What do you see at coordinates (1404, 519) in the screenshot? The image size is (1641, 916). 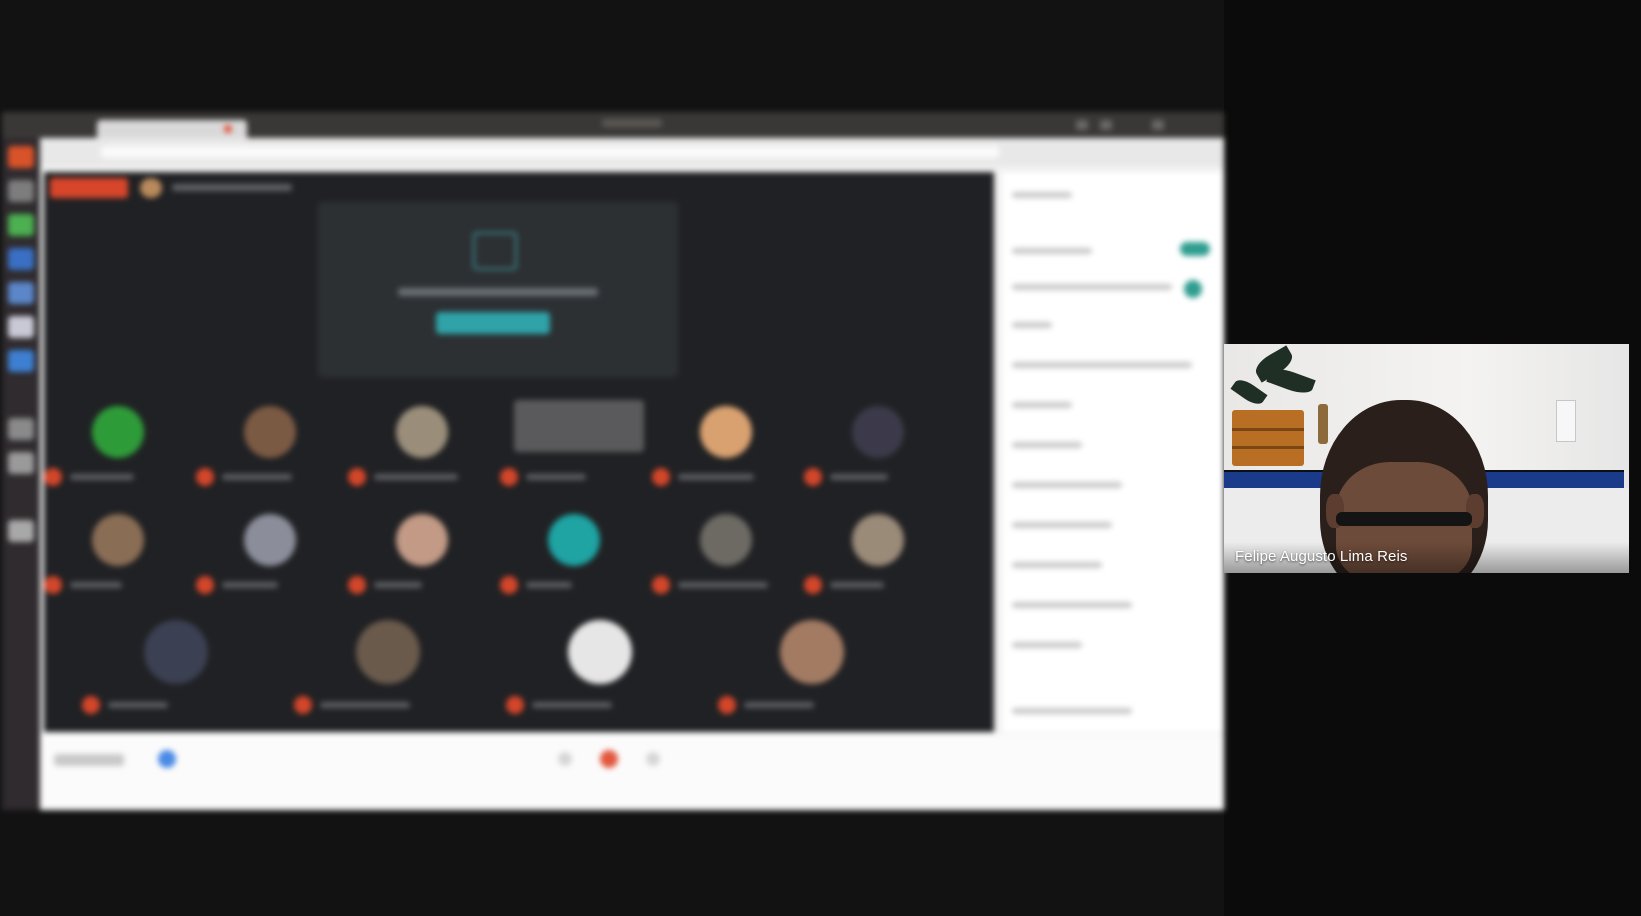 I see `participant-glasses` at bounding box center [1404, 519].